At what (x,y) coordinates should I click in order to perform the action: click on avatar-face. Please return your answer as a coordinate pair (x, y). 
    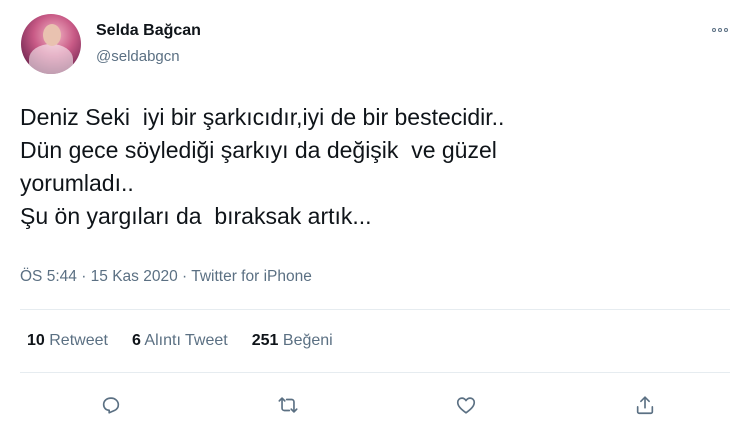
    Looking at the image, I should click on (52, 35).